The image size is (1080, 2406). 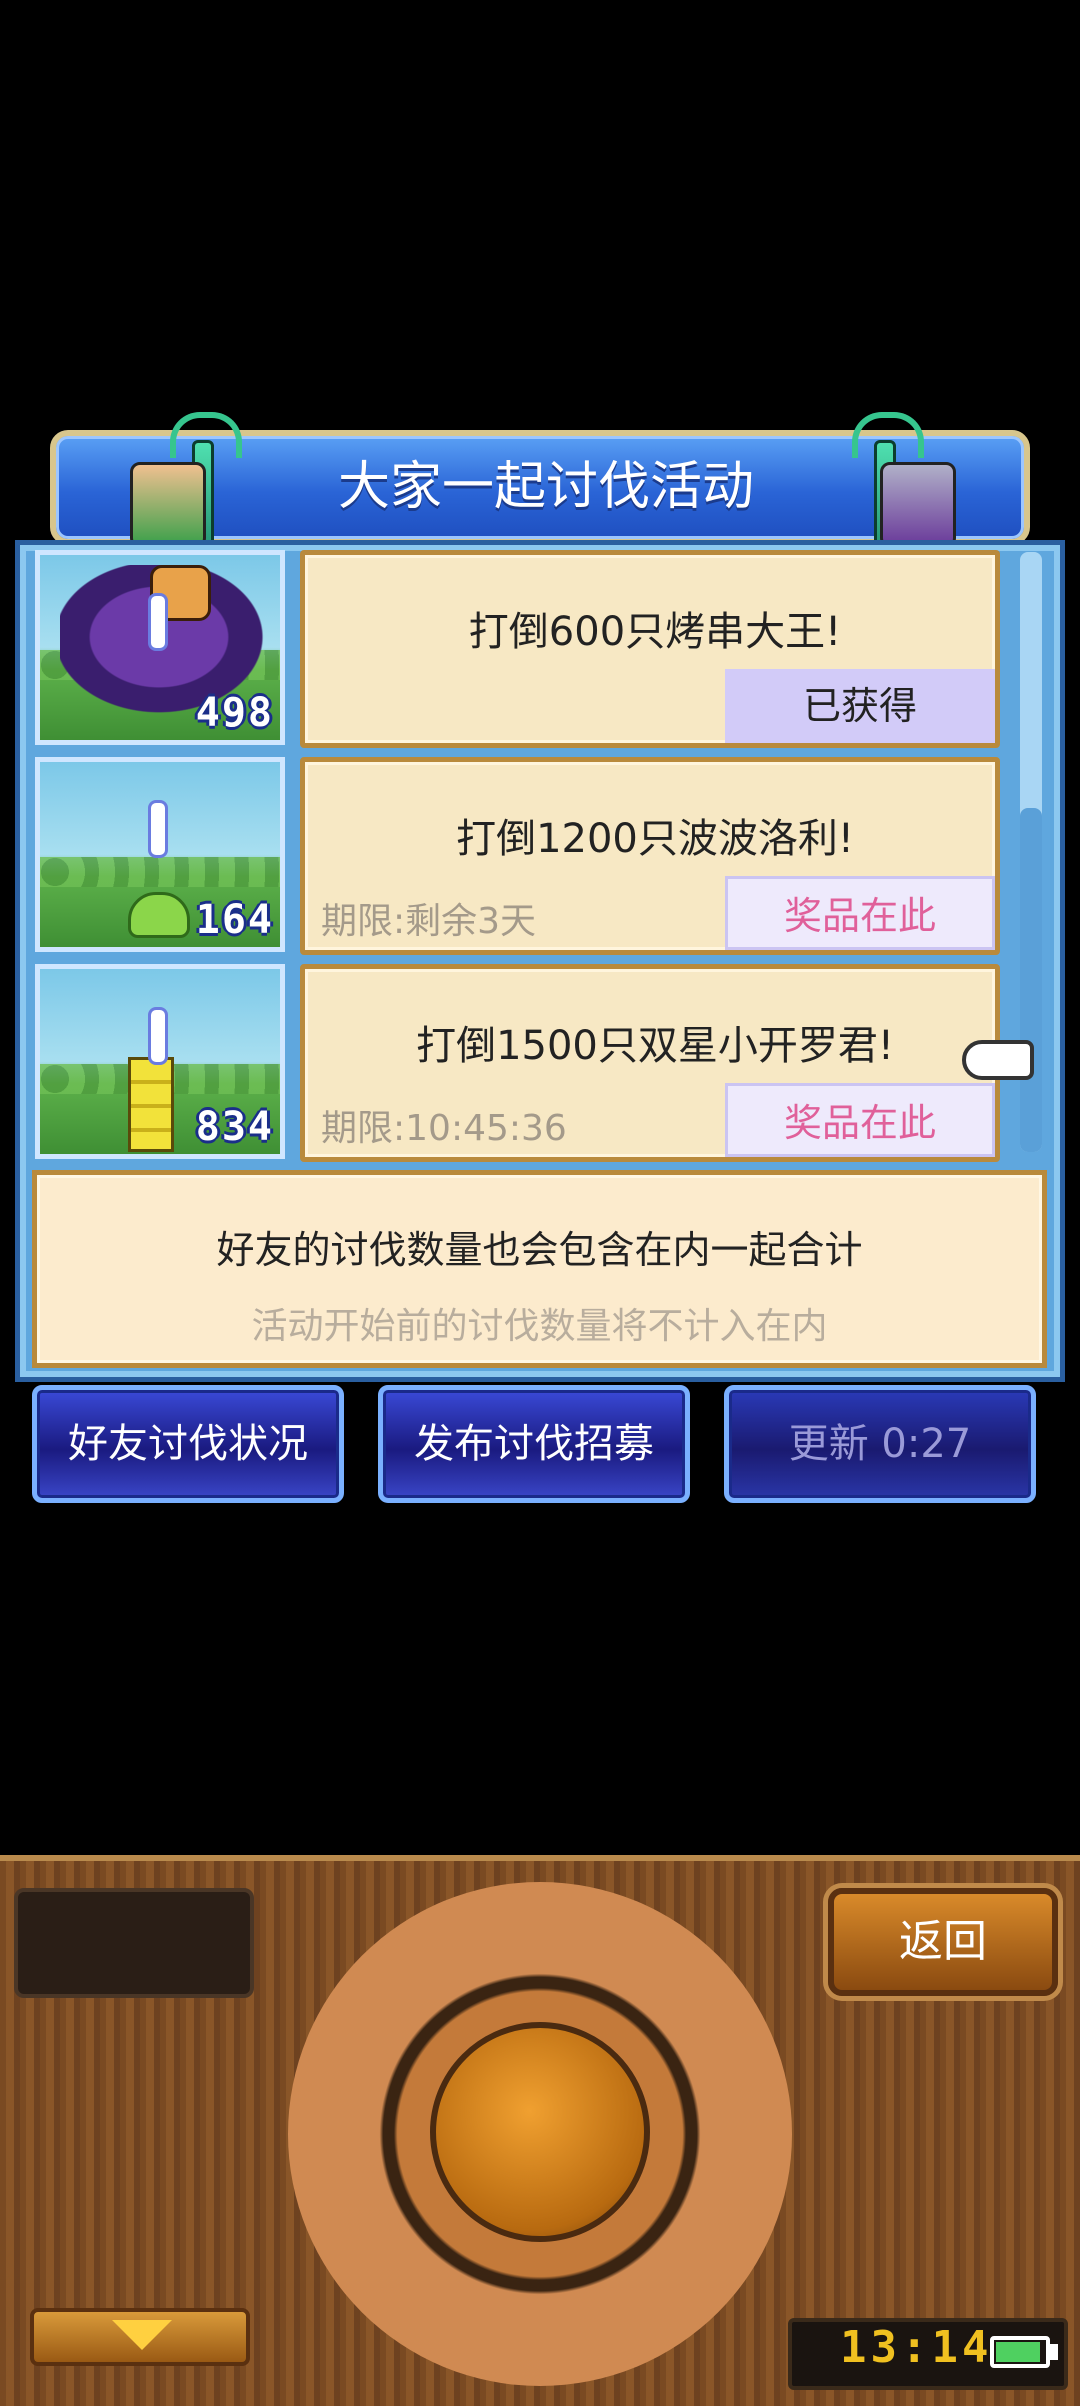 What do you see at coordinates (234, 1127) in the screenshot?
I see `defeat-count: 834` at bounding box center [234, 1127].